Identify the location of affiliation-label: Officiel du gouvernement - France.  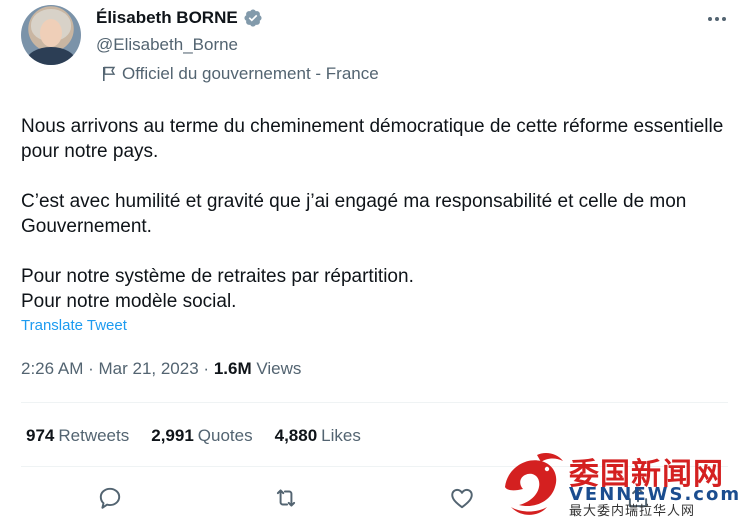
(240, 74).